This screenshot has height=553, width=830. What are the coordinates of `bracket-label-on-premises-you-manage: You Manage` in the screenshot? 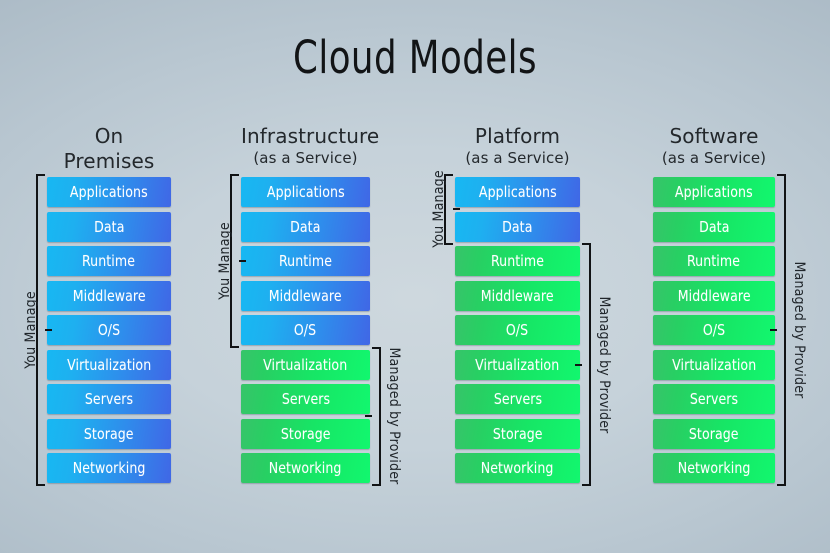 It's located at (31, 330).